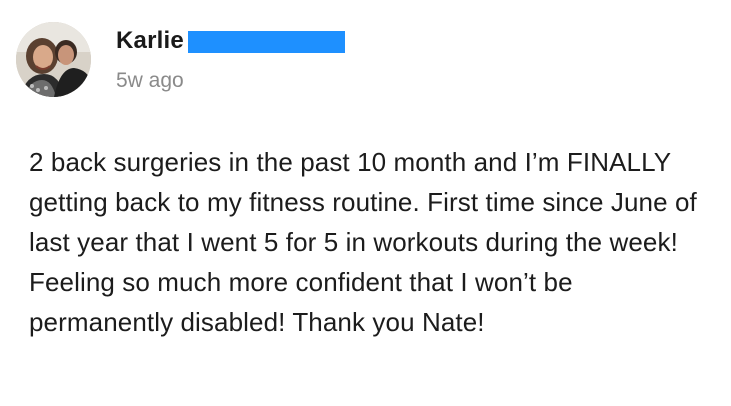  I want to click on avatar, so click(53, 59).